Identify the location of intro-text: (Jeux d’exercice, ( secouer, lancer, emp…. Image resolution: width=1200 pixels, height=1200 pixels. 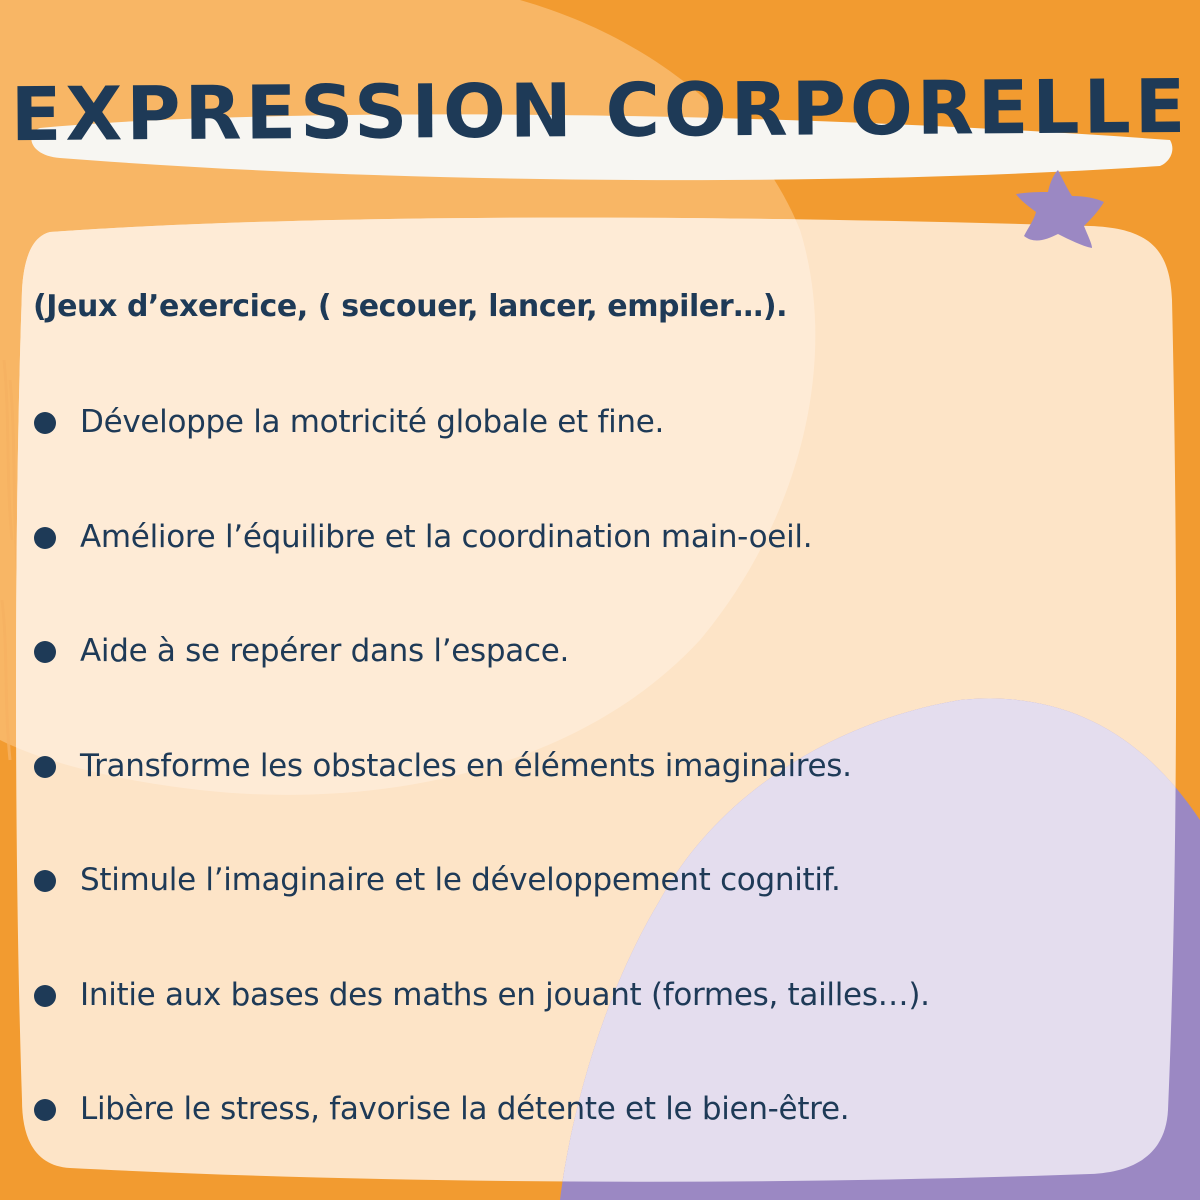
(410, 306).